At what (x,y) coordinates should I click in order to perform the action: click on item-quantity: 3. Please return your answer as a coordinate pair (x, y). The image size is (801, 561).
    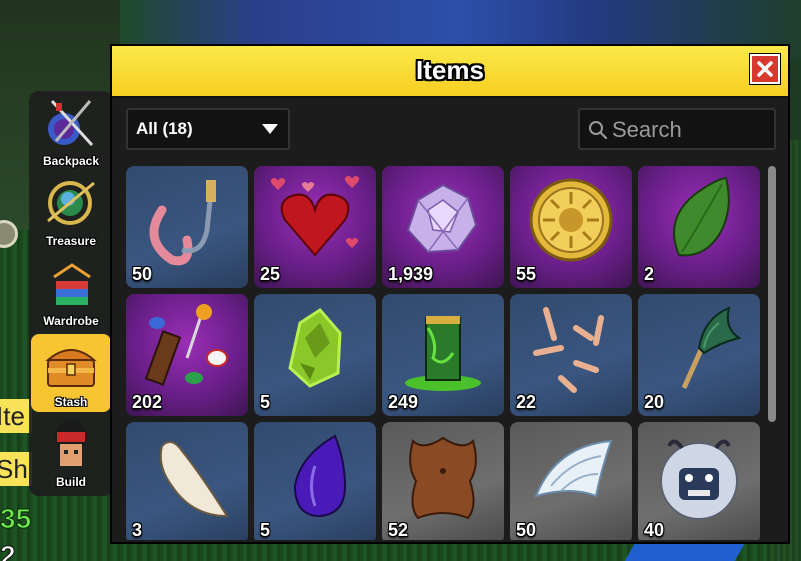
    Looking at the image, I should click on (137, 530).